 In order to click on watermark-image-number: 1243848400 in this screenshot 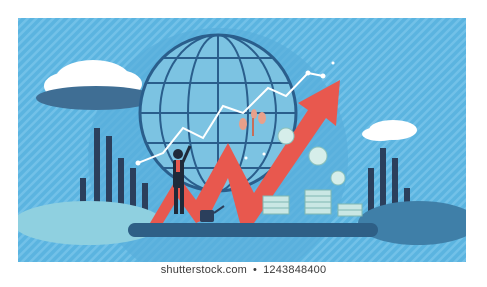, I will do `click(295, 270)`.